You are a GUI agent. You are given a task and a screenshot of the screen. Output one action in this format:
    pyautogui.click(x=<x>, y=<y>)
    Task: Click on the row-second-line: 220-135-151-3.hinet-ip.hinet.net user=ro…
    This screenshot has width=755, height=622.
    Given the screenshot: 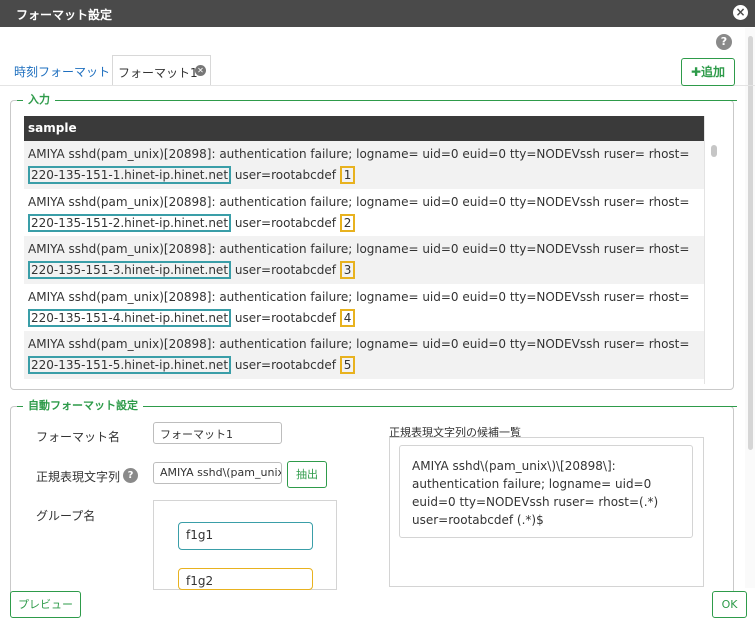 What is the action you would take?
    pyautogui.click(x=366, y=270)
    